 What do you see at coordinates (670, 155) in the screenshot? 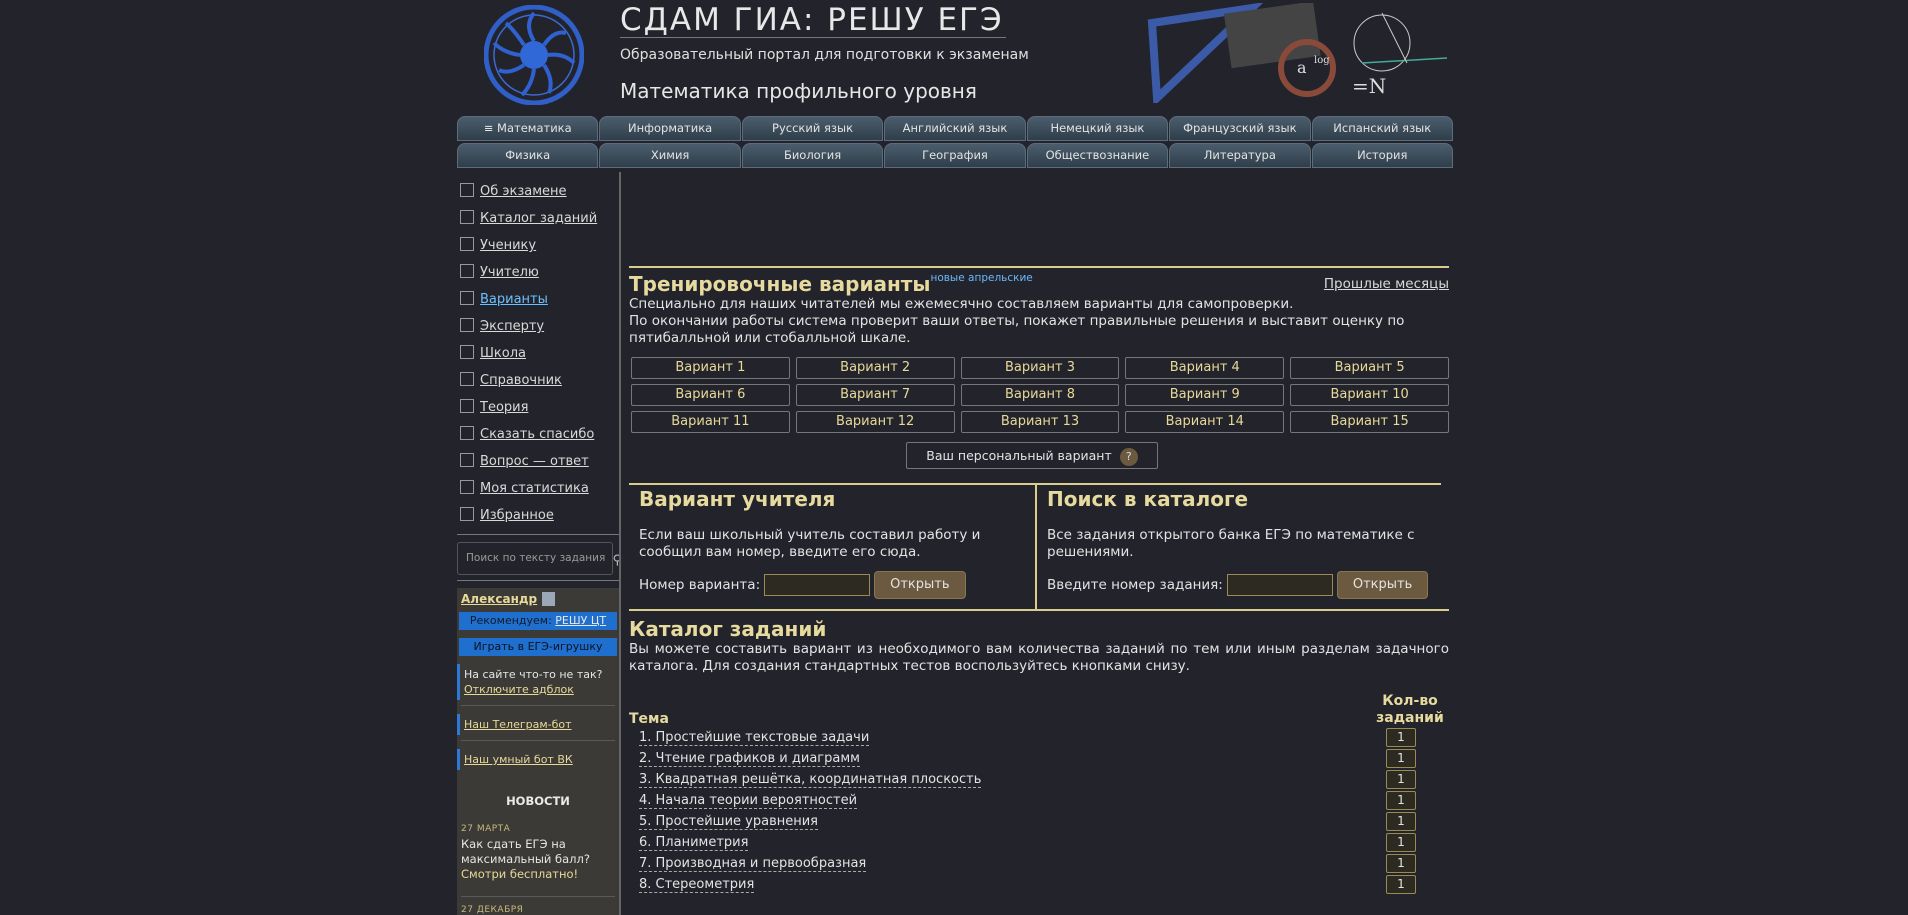
I see `subject-tab: Химия` at bounding box center [670, 155].